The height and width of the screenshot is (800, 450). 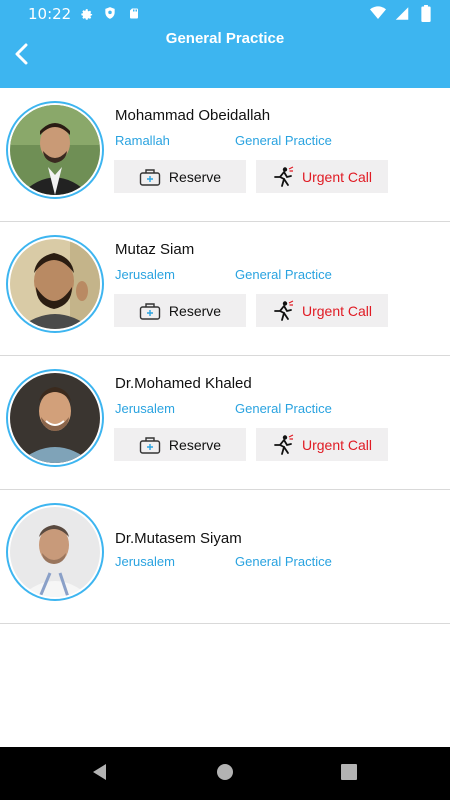 What do you see at coordinates (225, 38) in the screenshot?
I see `page-title: General Practice` at bounding box center [225, 38].